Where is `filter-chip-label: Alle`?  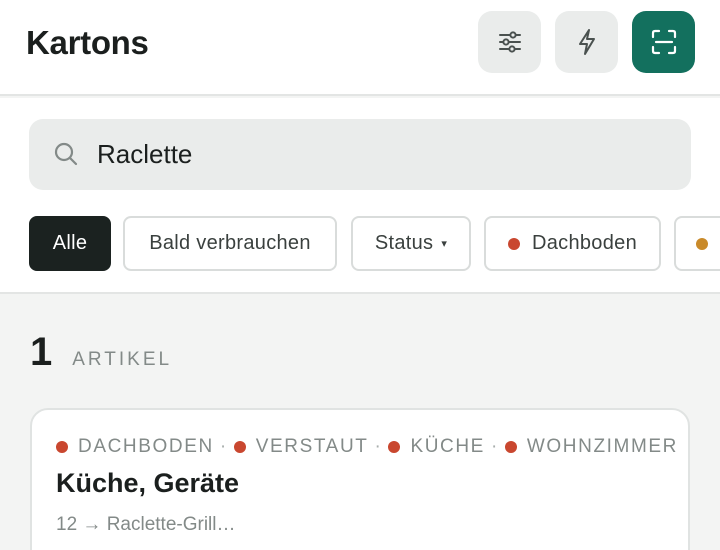
filter-chip-label: Alle is located at coordinates (70, 243).